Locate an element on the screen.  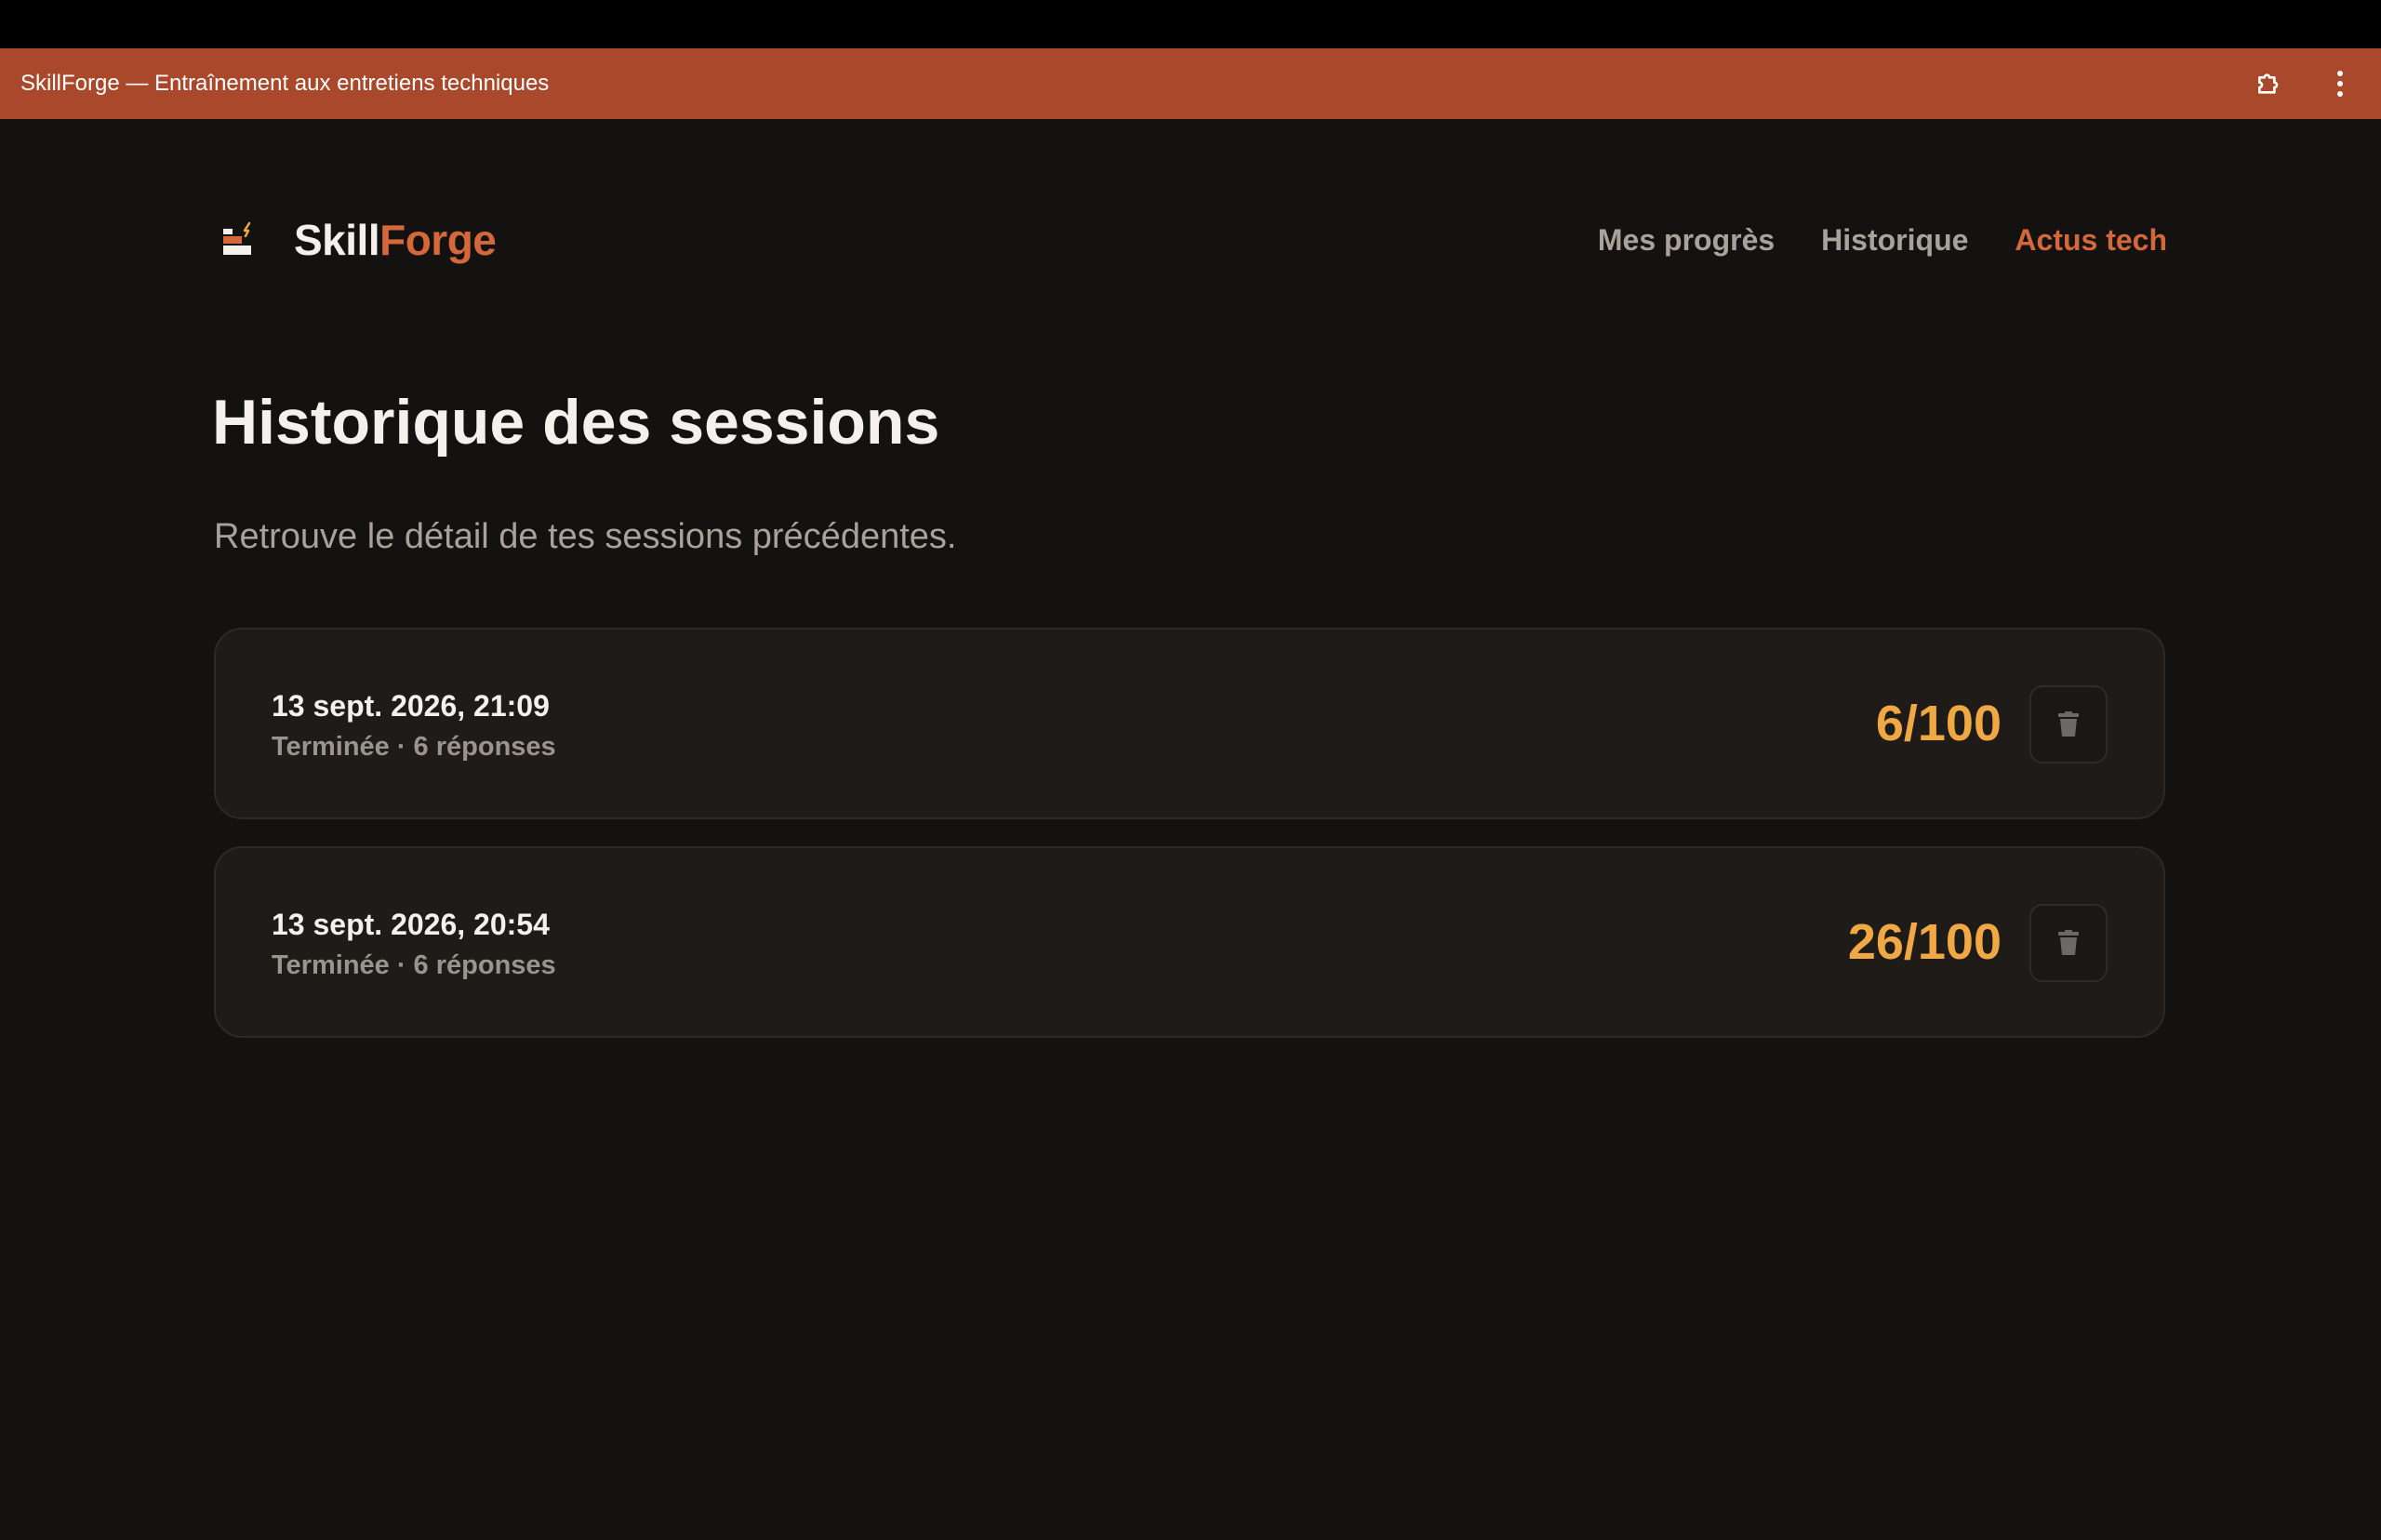
extensions-icon is located at coordinates (2269, 83).